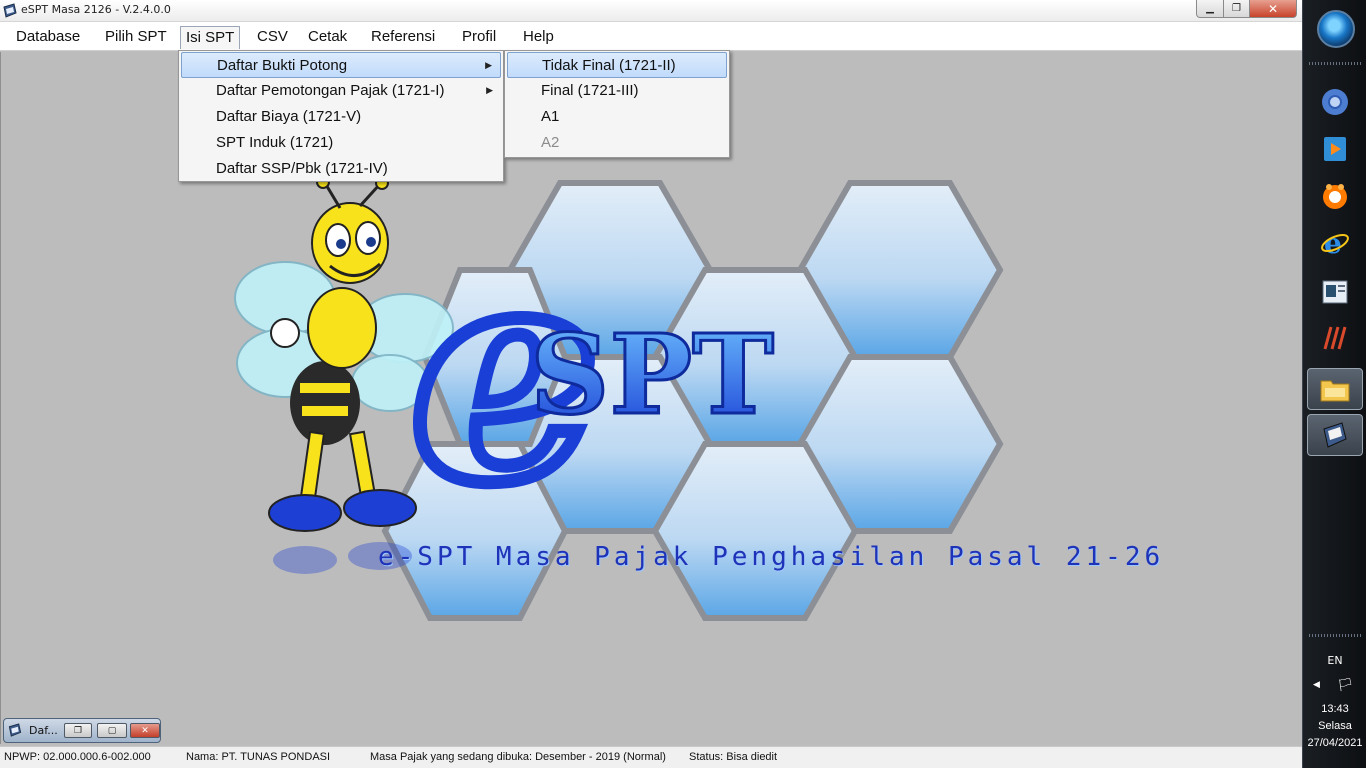  I want to click on menu-item-tidak-final: Tidak Final (1721-II), so click(617, 65).